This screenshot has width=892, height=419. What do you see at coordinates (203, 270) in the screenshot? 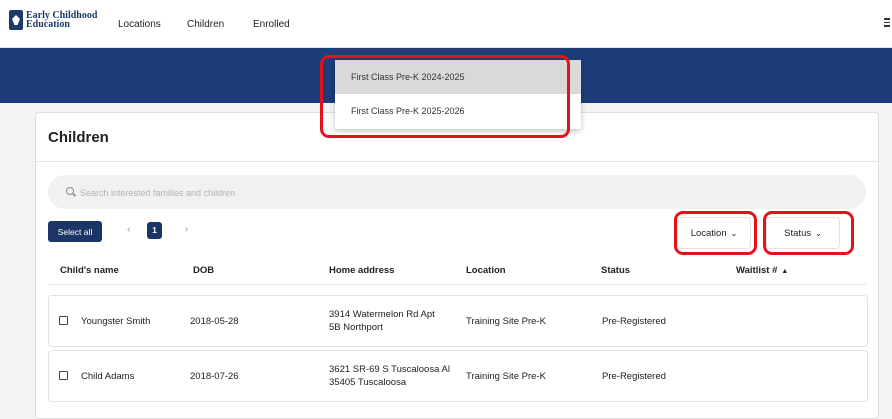
I see `col-dob: DOB` at bounding box center [203, 270].